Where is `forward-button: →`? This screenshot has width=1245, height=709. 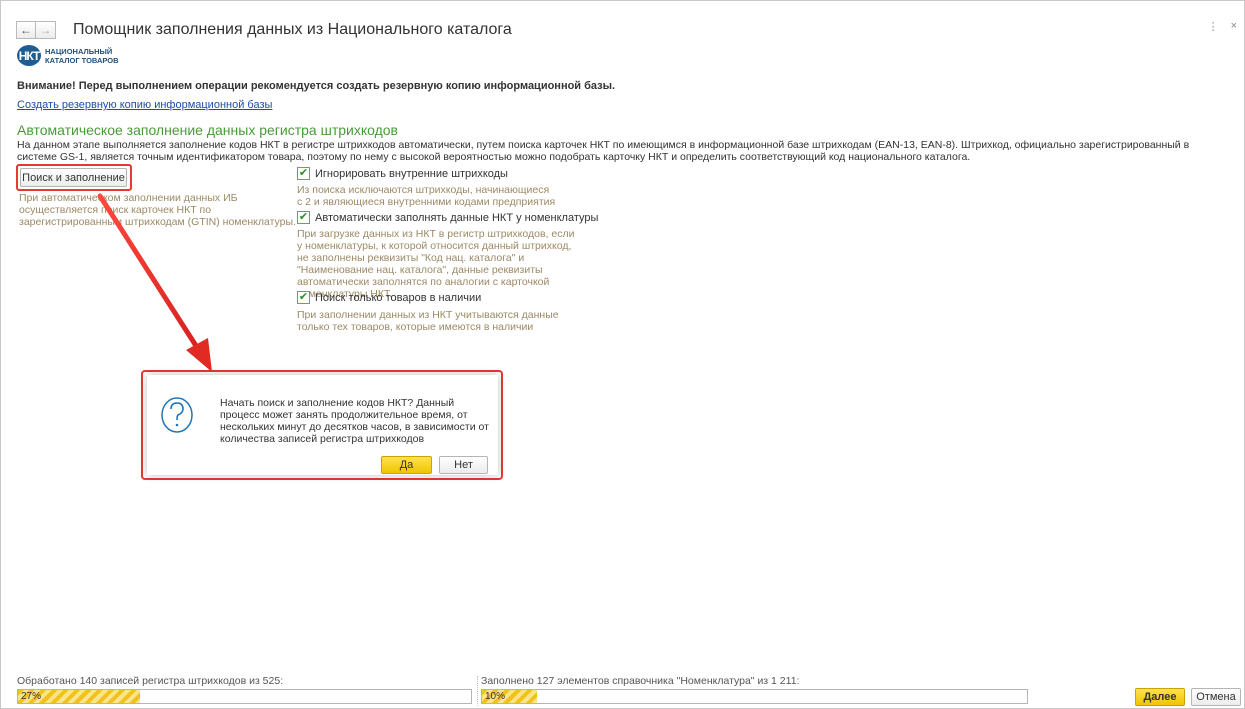
forward-button: → is located at coordinates (46, 30).